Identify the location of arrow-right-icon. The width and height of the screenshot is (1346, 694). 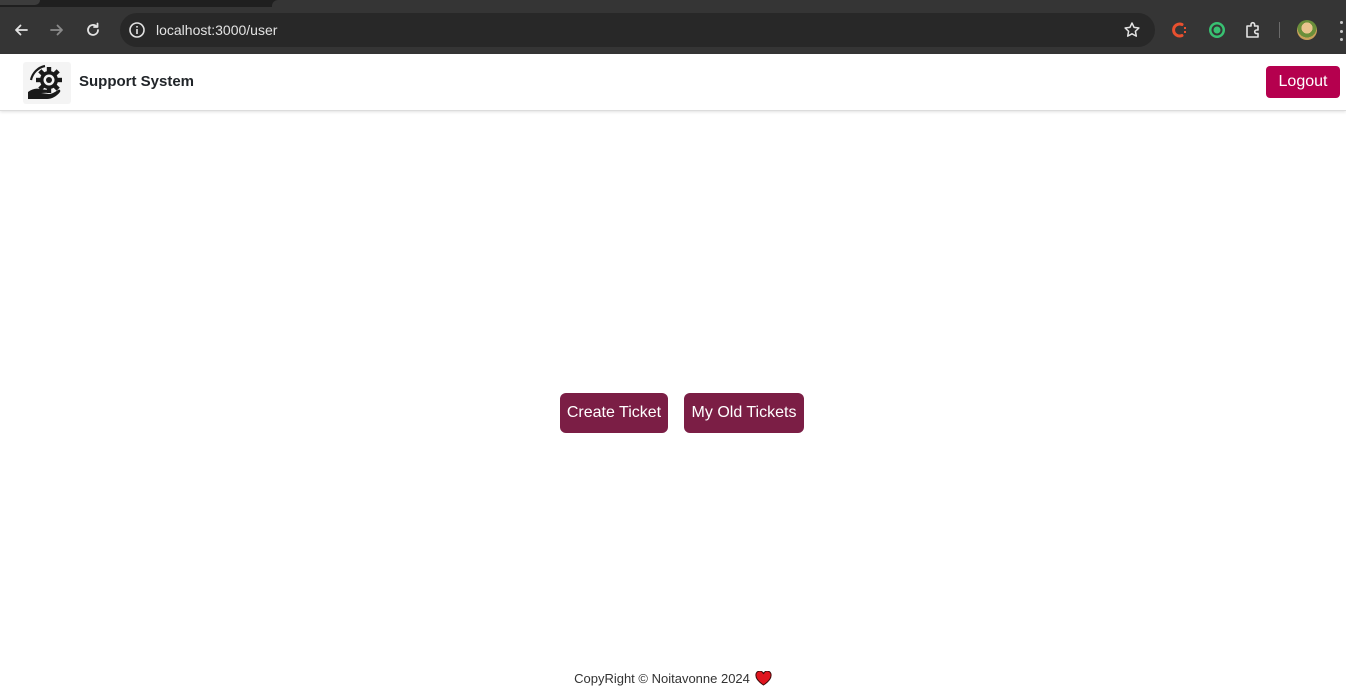
(56, 30).